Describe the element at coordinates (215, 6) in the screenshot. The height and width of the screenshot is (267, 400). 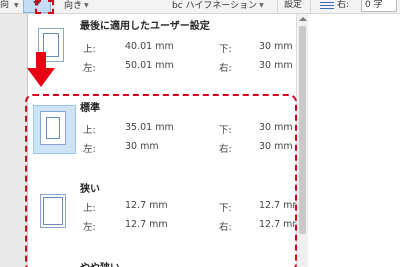
I see `hyphenation-label: bc ハイフネーション` at that location.